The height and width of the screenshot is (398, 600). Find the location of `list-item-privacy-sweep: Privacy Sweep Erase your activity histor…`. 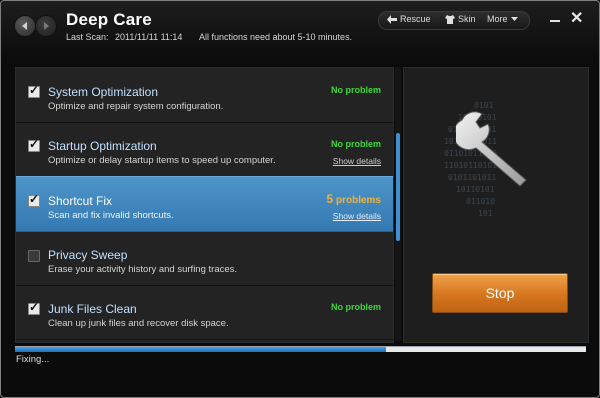

list-item-privacy-sweep: Privacy Sweep Erase your activity histor… is located at coordinates (204, 258).